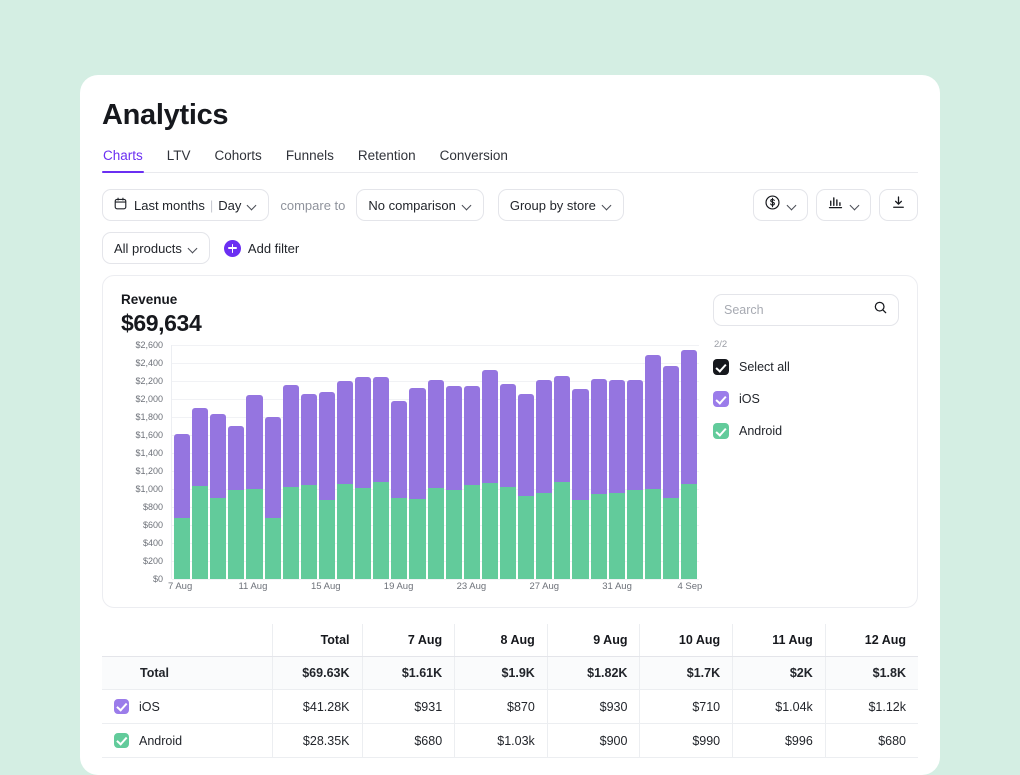  I want to click on granularity-value: Day, so click(230, 205).